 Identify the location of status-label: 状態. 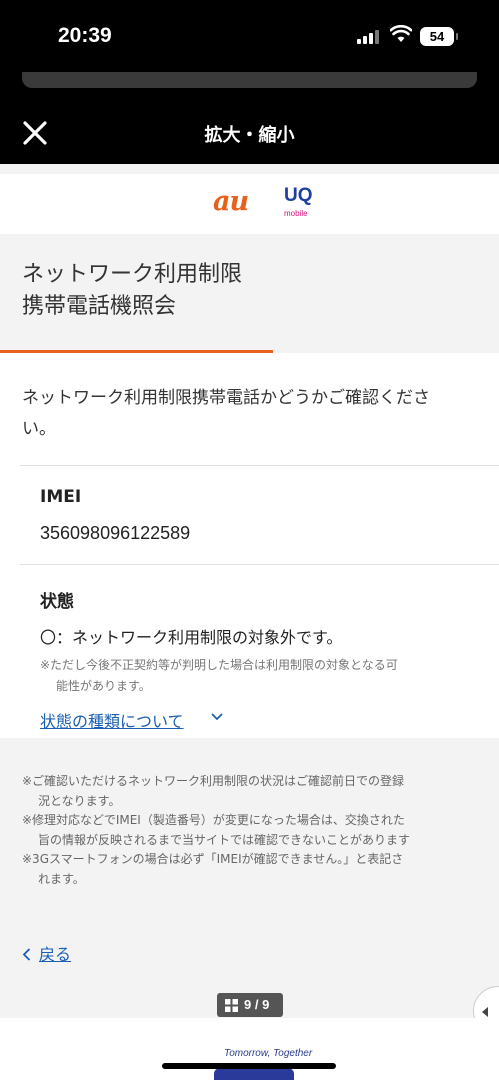
(57, 602).